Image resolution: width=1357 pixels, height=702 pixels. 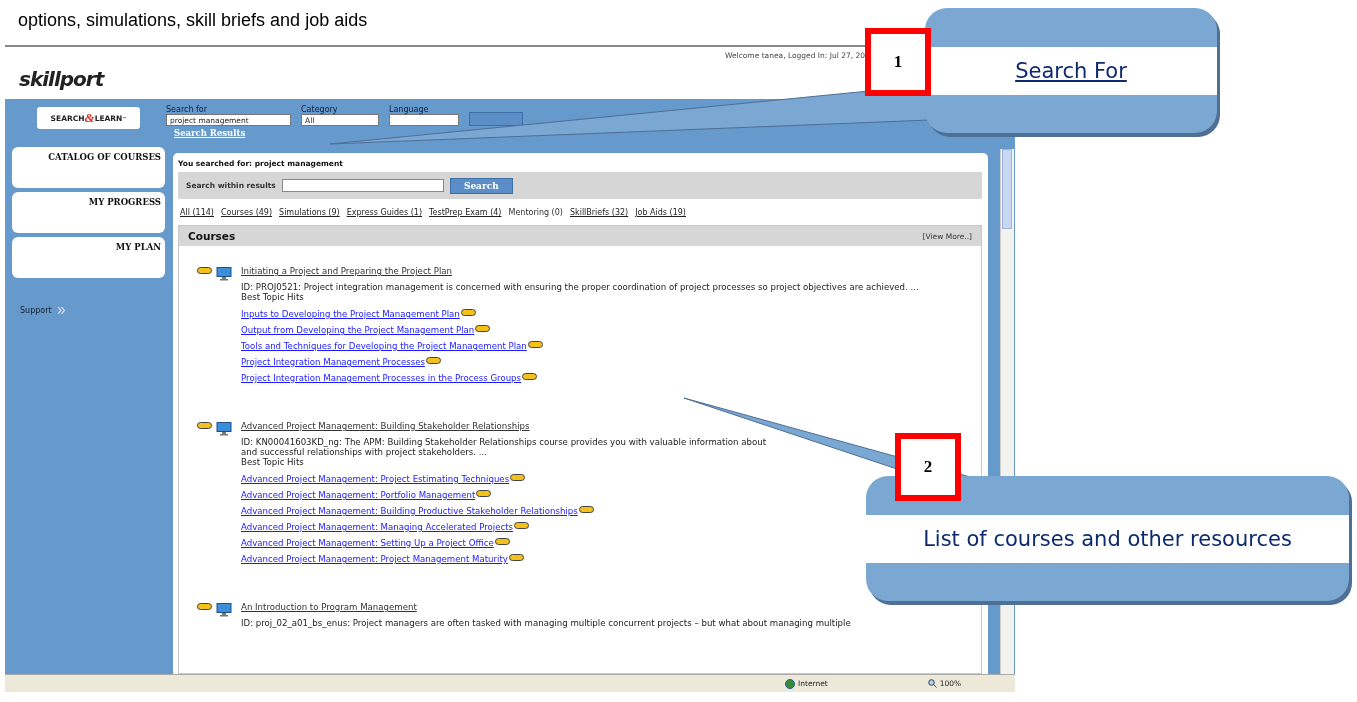 What do you see at coordinates (580, 271) in the screenshot?
I see `course-title-link: Initiating a Project and Preparing the Project Plan` at bounding box center [580, 271].